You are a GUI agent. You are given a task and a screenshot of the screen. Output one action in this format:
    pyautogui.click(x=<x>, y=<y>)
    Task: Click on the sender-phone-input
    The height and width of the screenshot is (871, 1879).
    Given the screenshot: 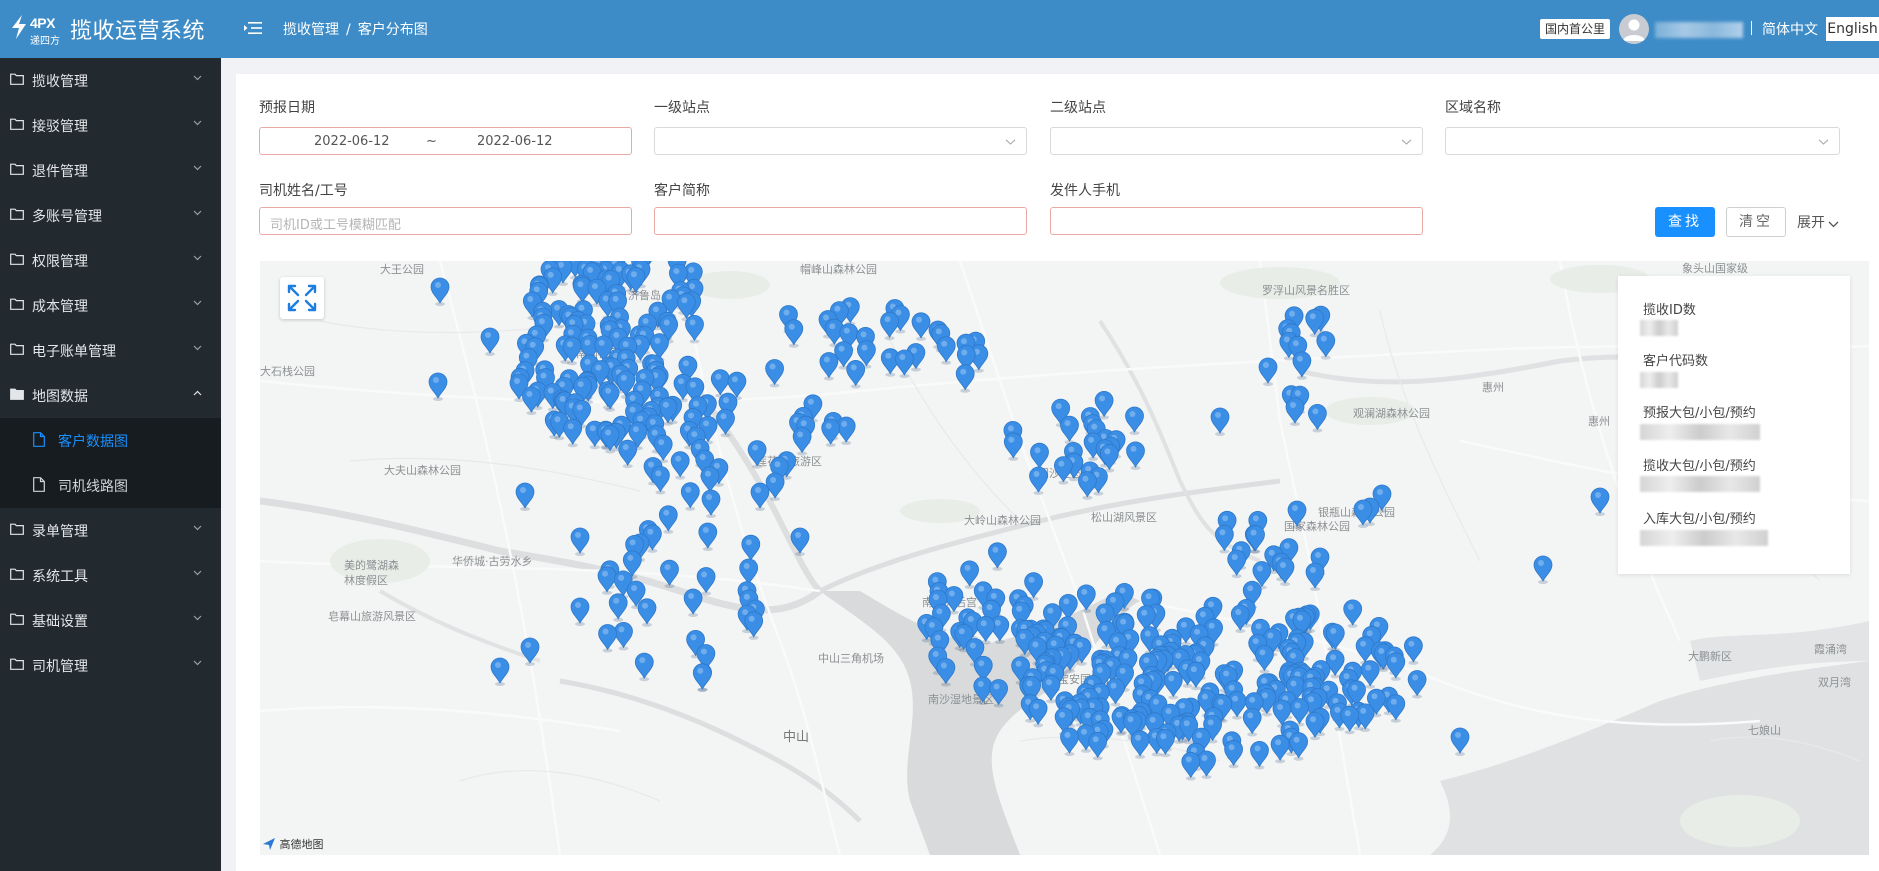 What is the action you would take?
    pyautogui.click(x=1236, y=221)
    